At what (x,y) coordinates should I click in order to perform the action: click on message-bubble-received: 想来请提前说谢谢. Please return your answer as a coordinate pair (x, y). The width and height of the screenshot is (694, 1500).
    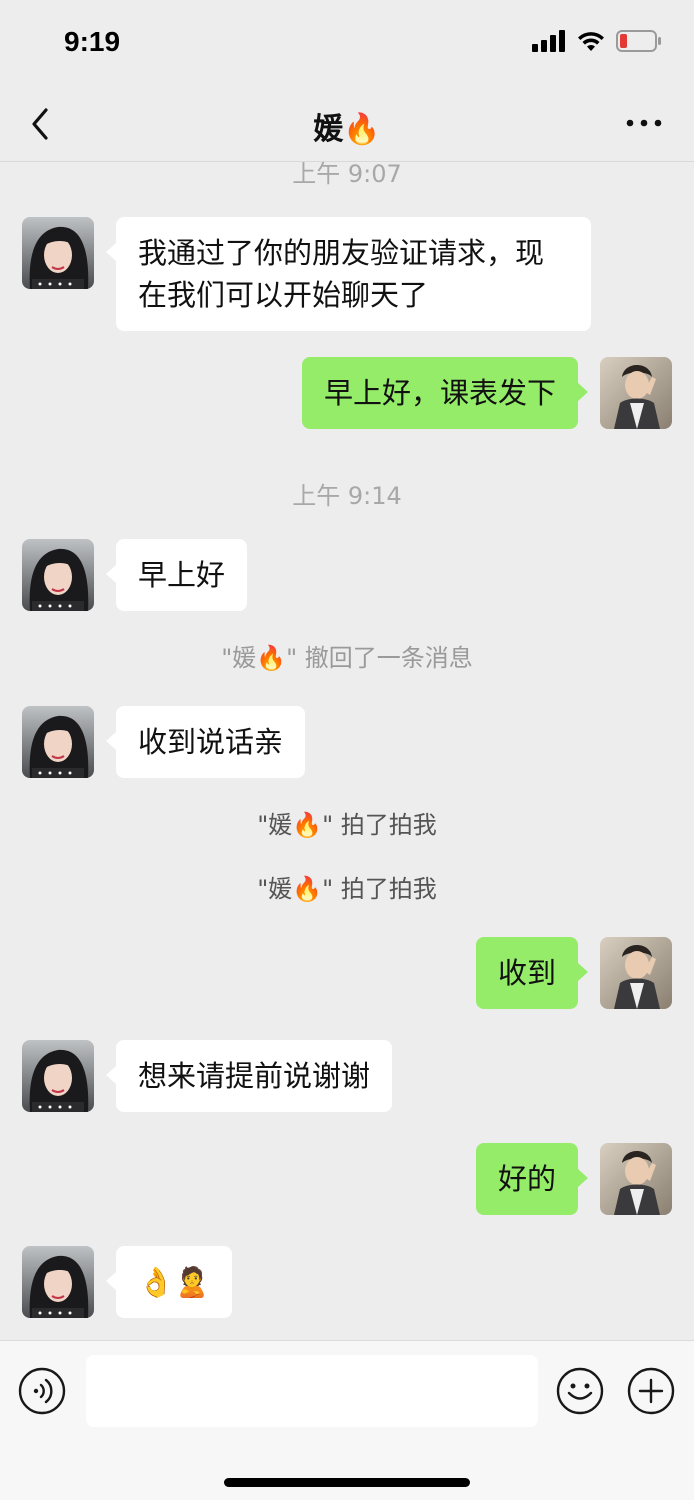
    Looking at the image, I should click on (249, 1076).